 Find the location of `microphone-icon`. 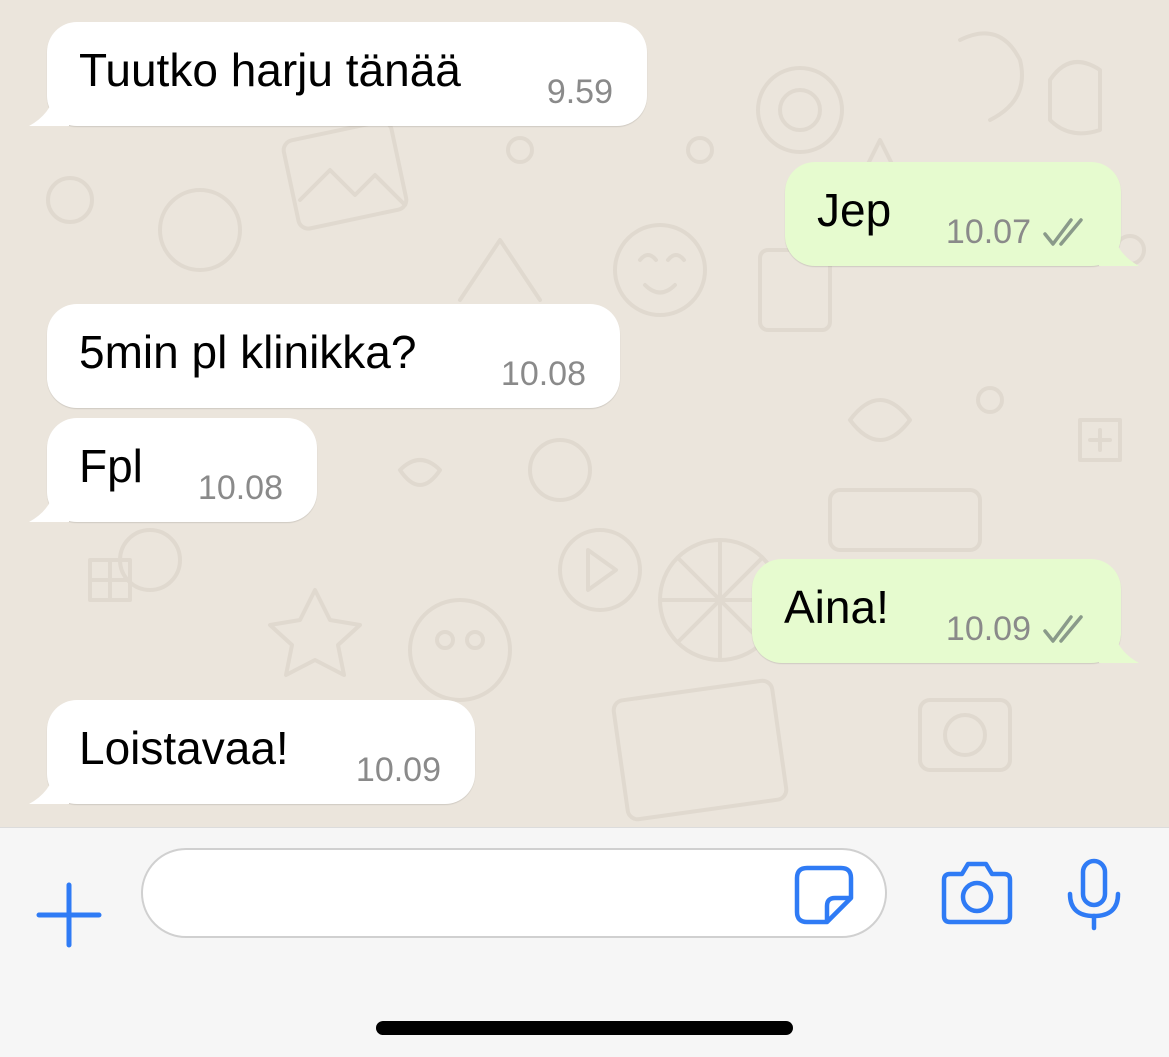

microphone-icon is located at coordinates (1094, 894).